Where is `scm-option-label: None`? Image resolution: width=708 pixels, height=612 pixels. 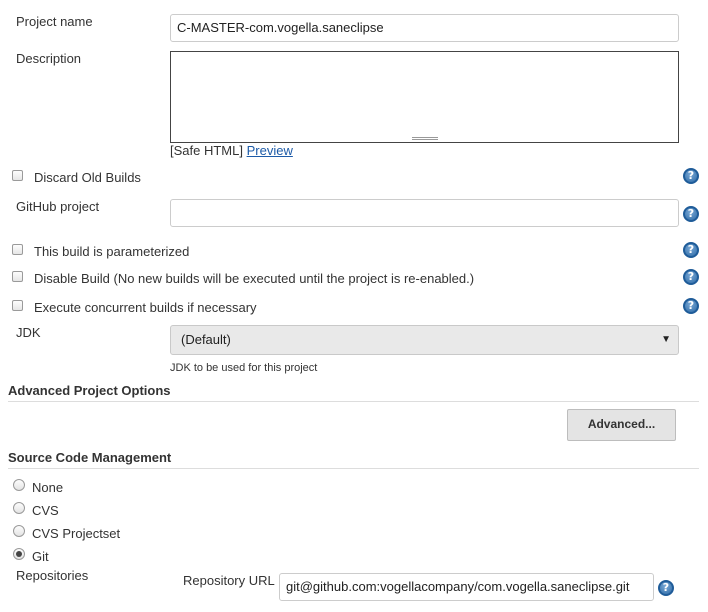 scm-option-label: None is located at coordinates (48, 487).